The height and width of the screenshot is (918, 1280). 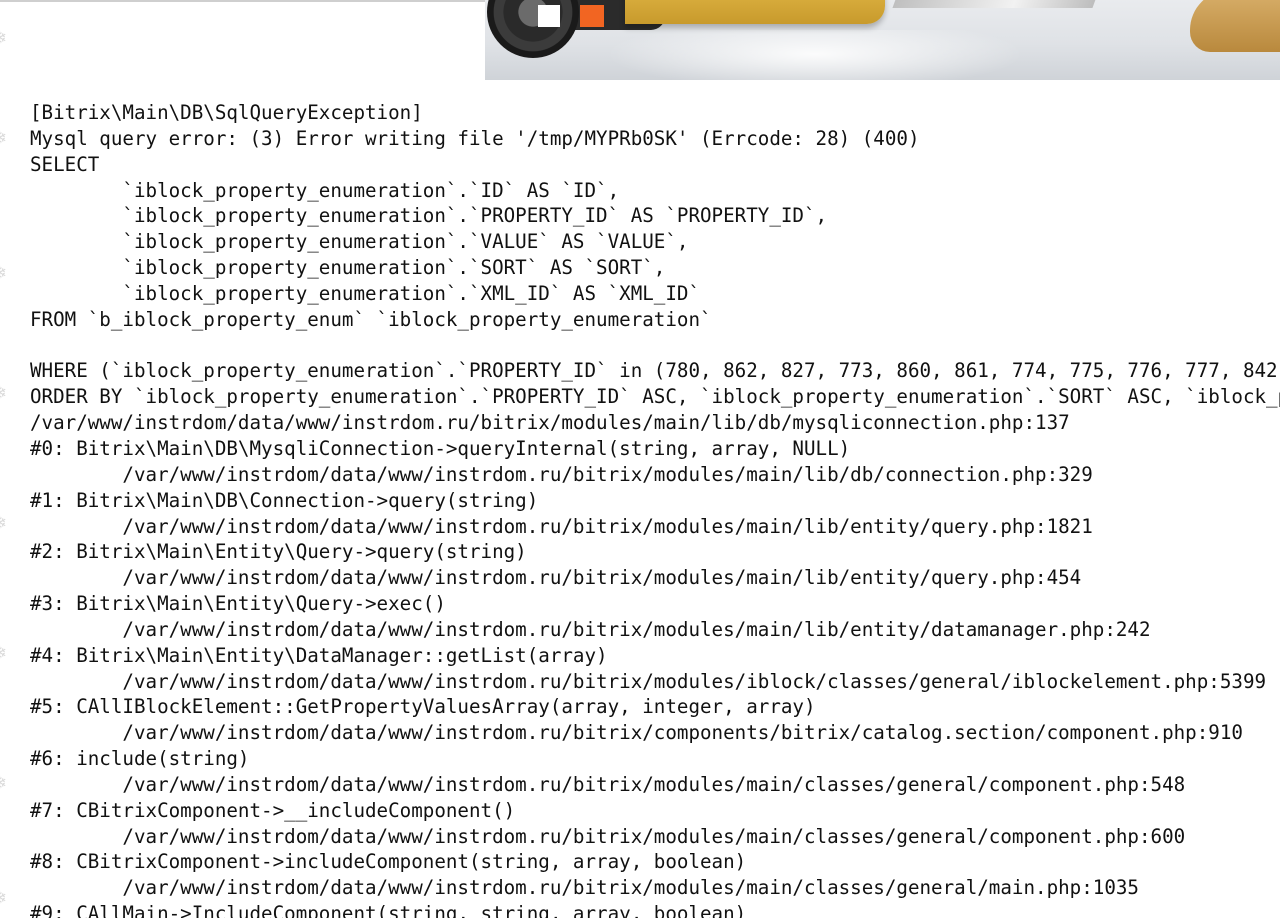 What do you see at coordinates (140, 759) in the screenshot?
I see `error-line: #6: include(string)` at bounding box center [140, 759].